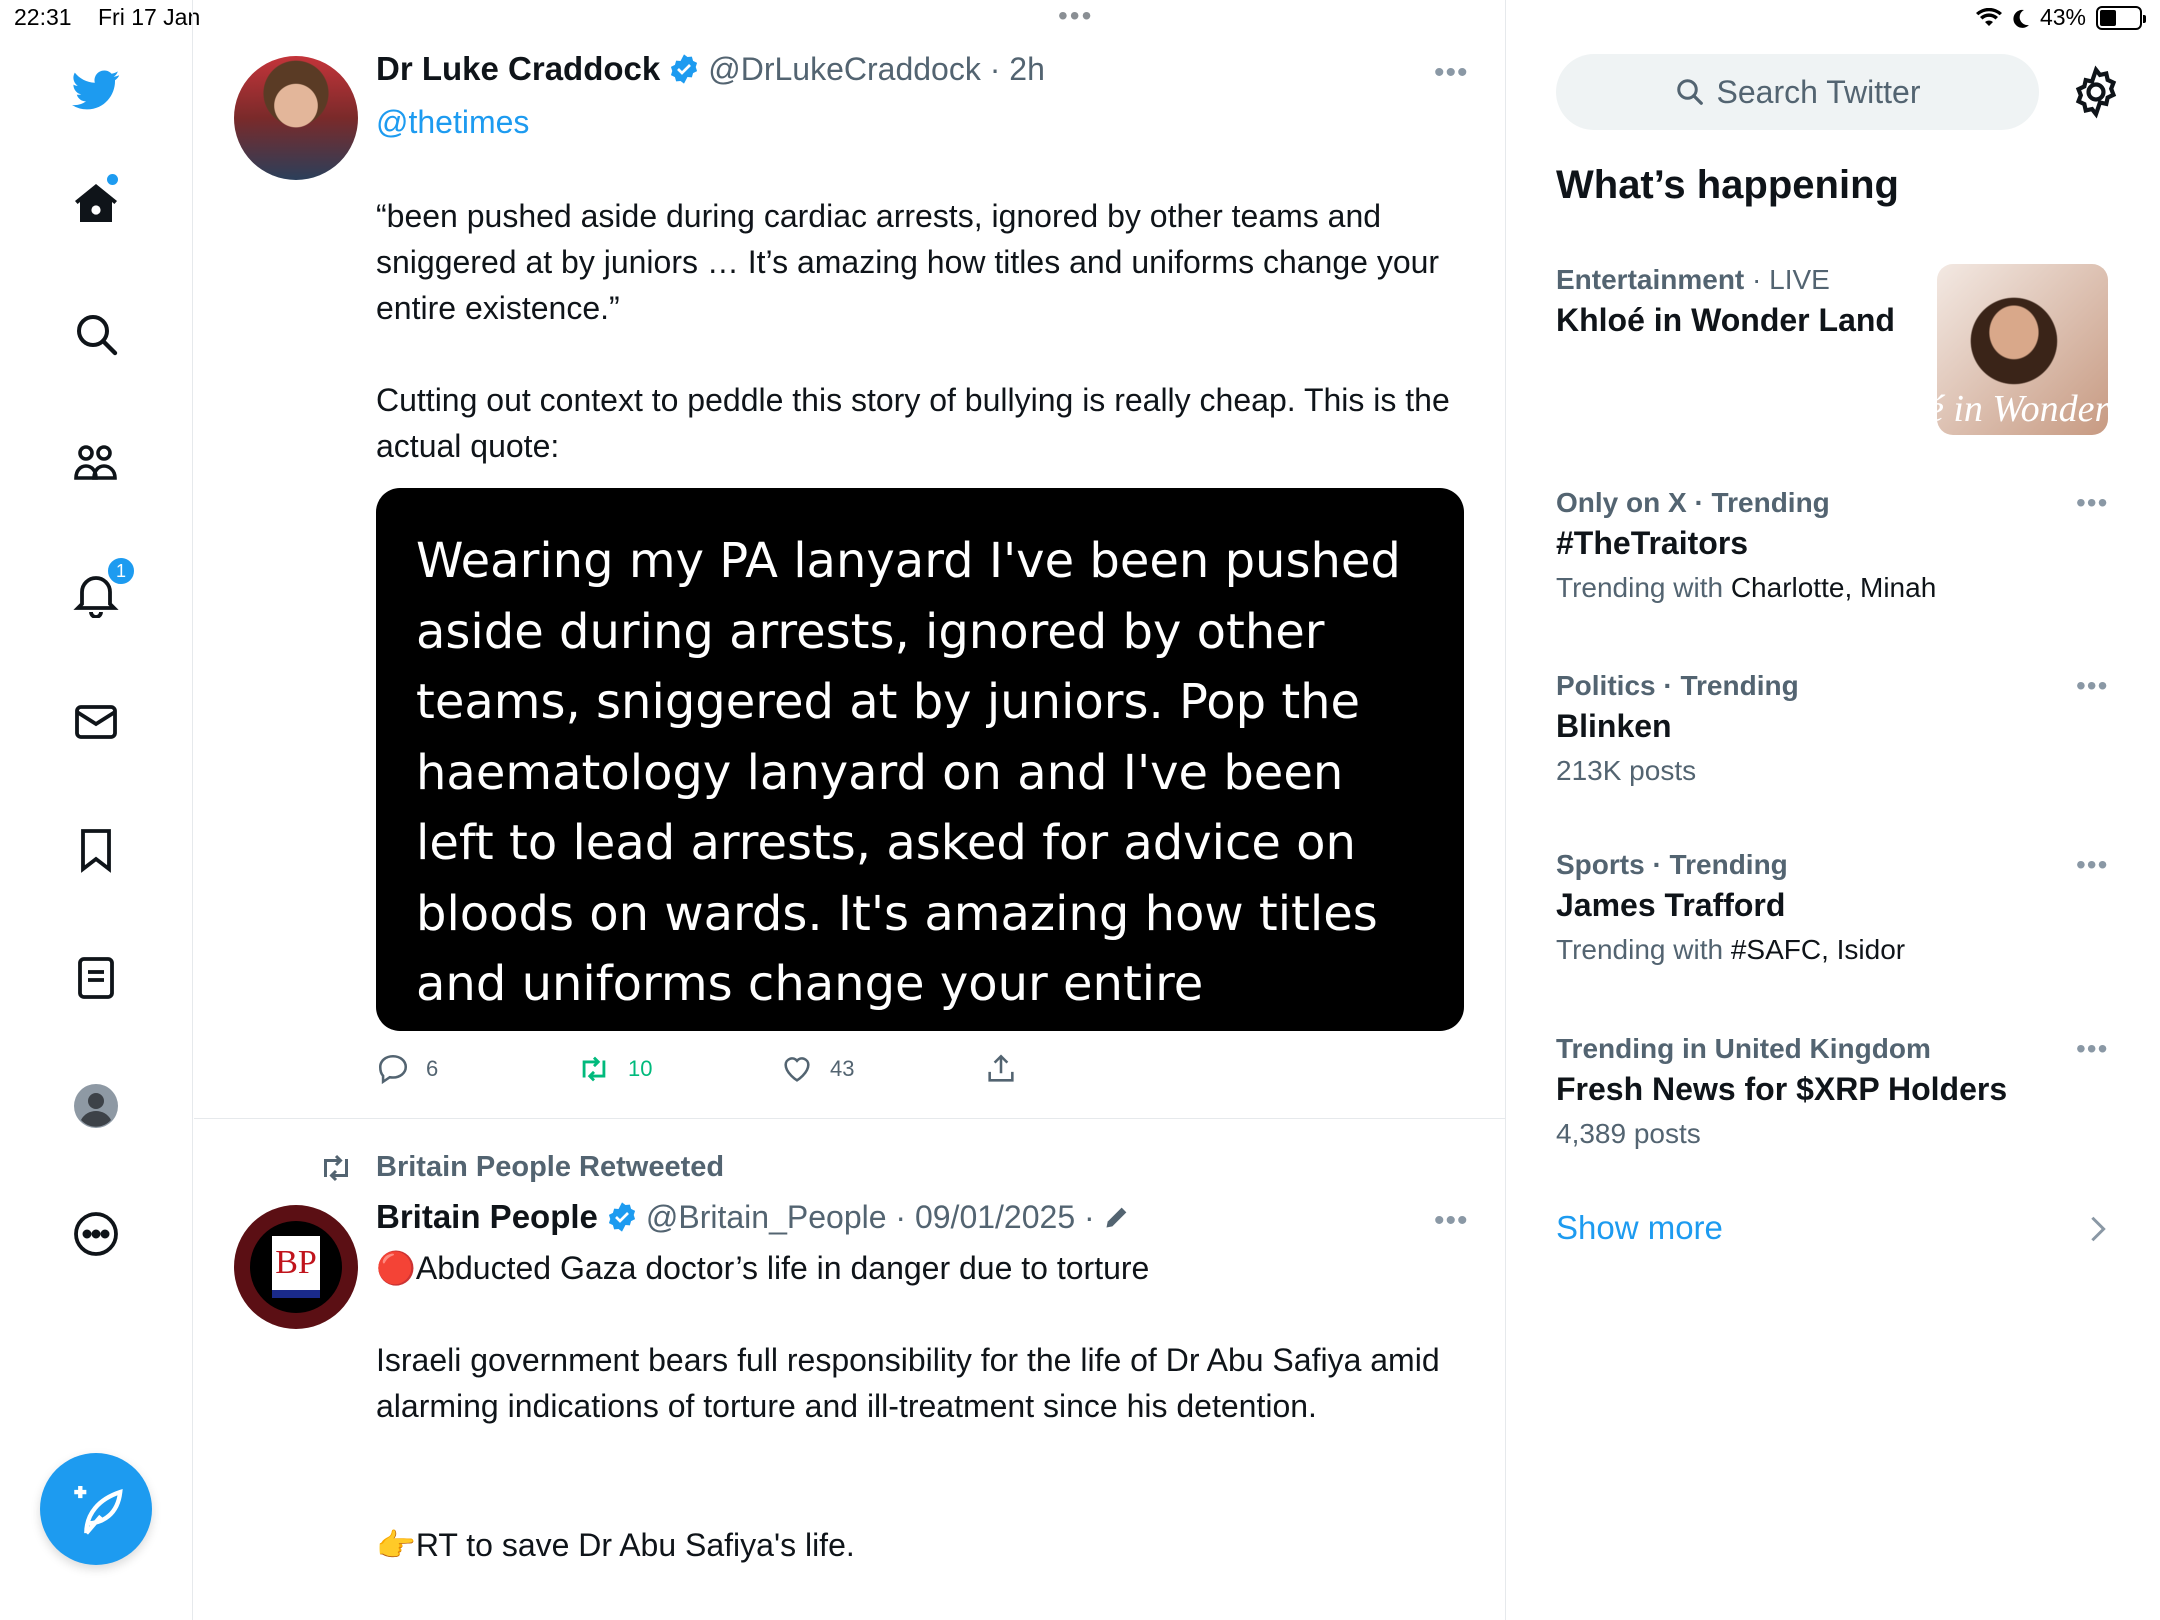 This screenshot has height=1620, width=2160. What do you see at coordinates (1652, 543) in the screenshot?
I see `trend-title: #TheTraitors` at bounding box center [1652, 543].